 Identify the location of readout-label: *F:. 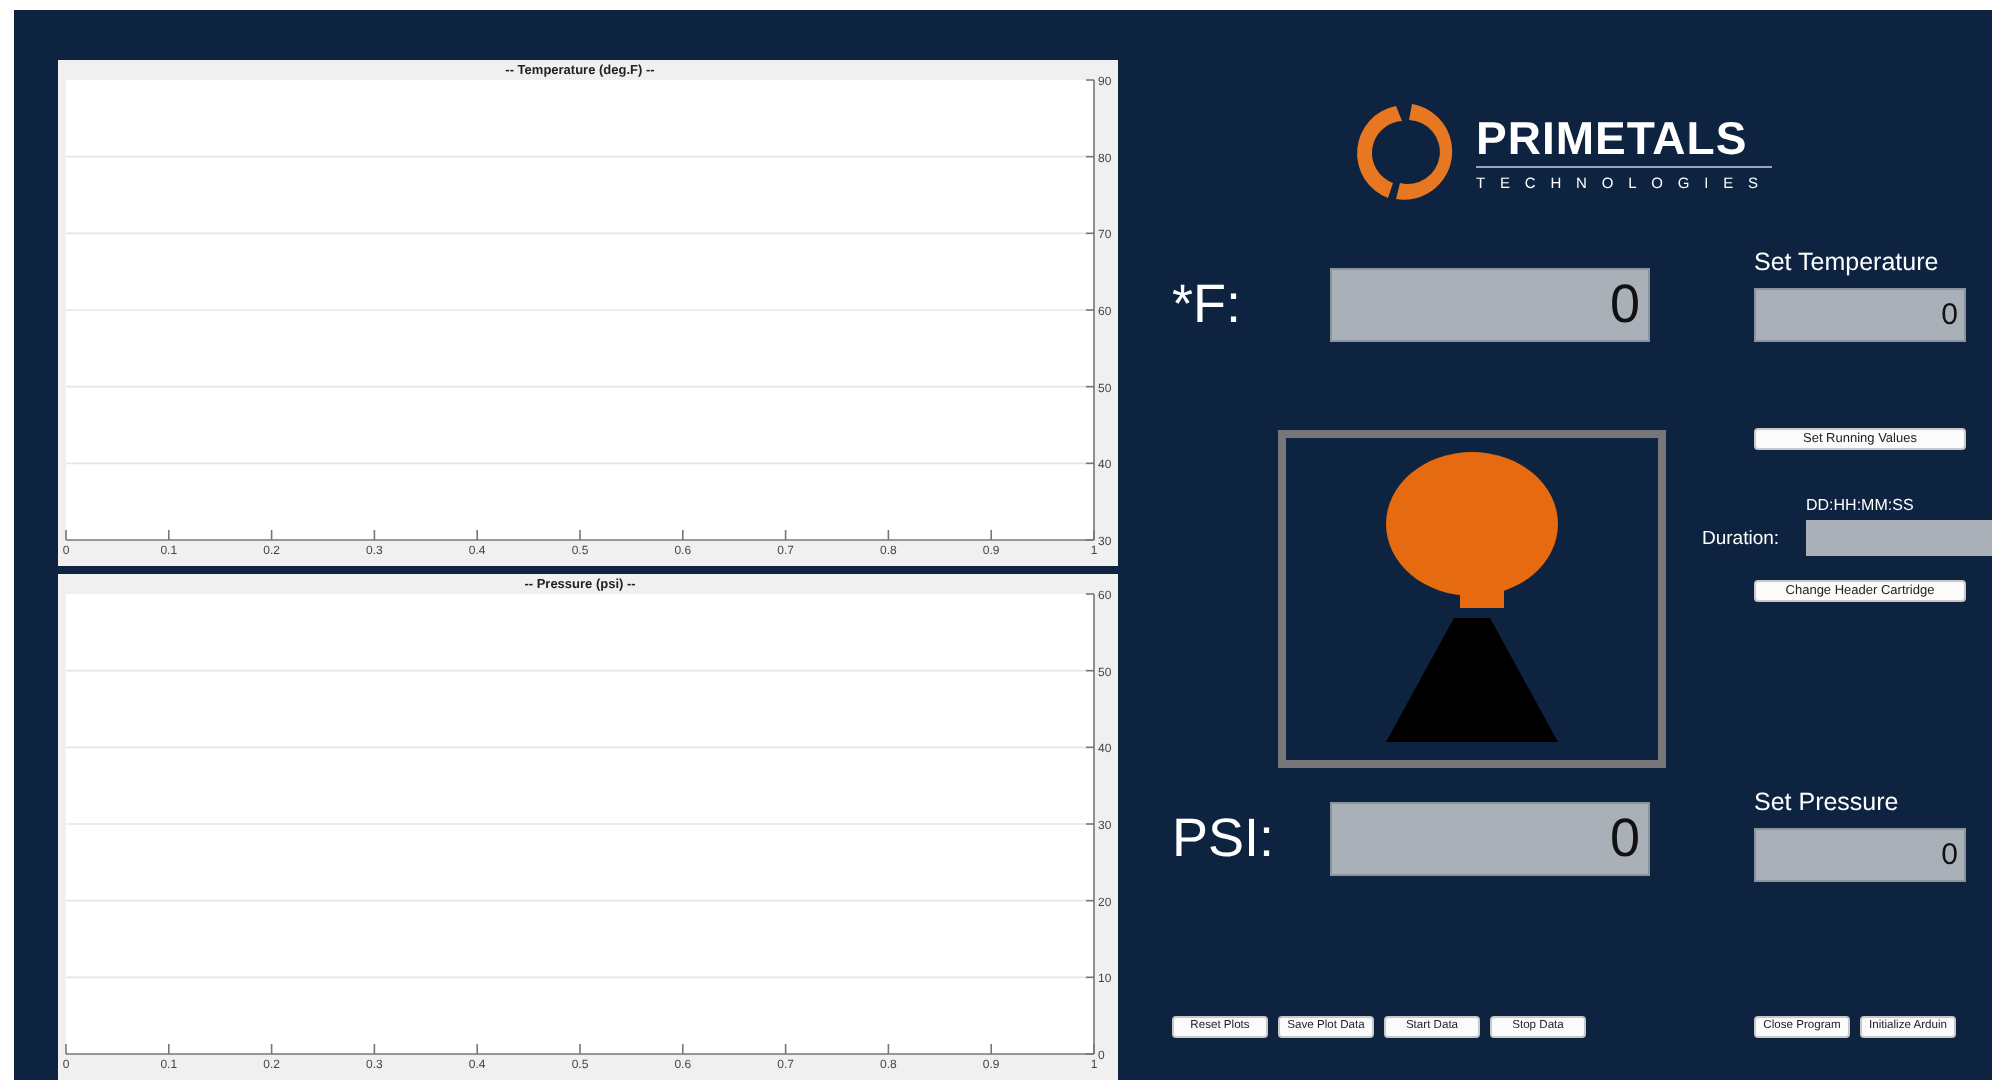
(1208, 305).